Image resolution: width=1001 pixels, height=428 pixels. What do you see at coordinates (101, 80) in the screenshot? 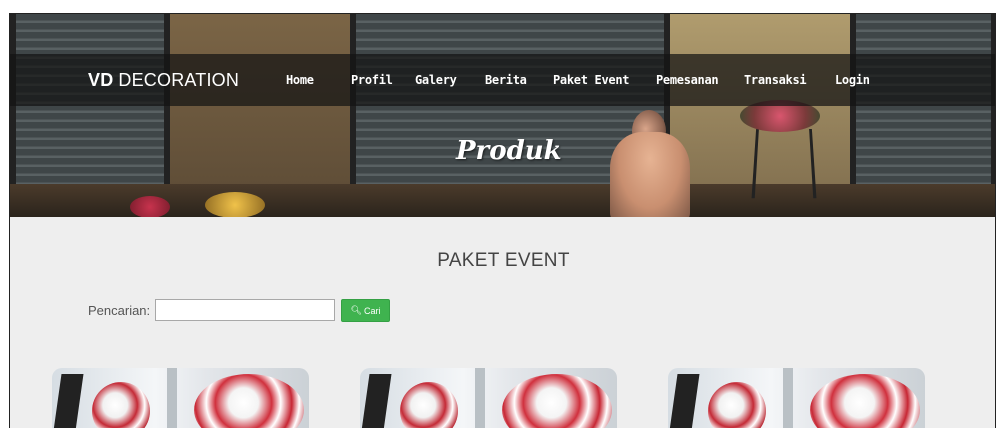
I see `brand-bold-text: VD` at bounding box center [101, 80].